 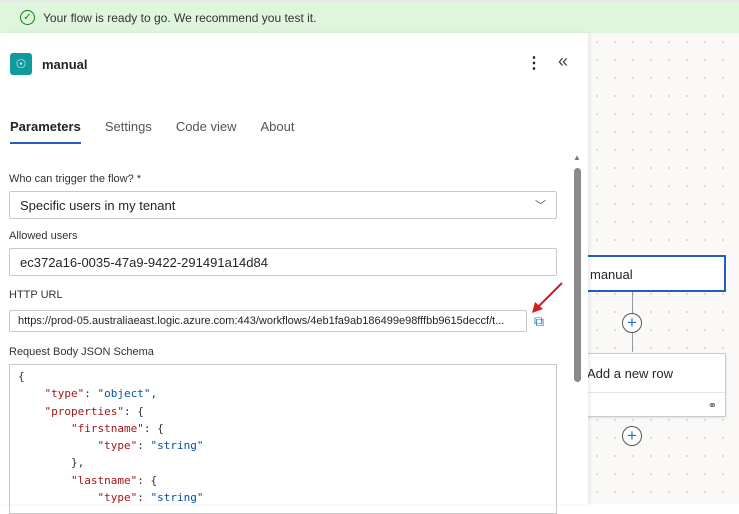 I want to click on insert-step-plus-icon: +, so click(x=632, y=323).